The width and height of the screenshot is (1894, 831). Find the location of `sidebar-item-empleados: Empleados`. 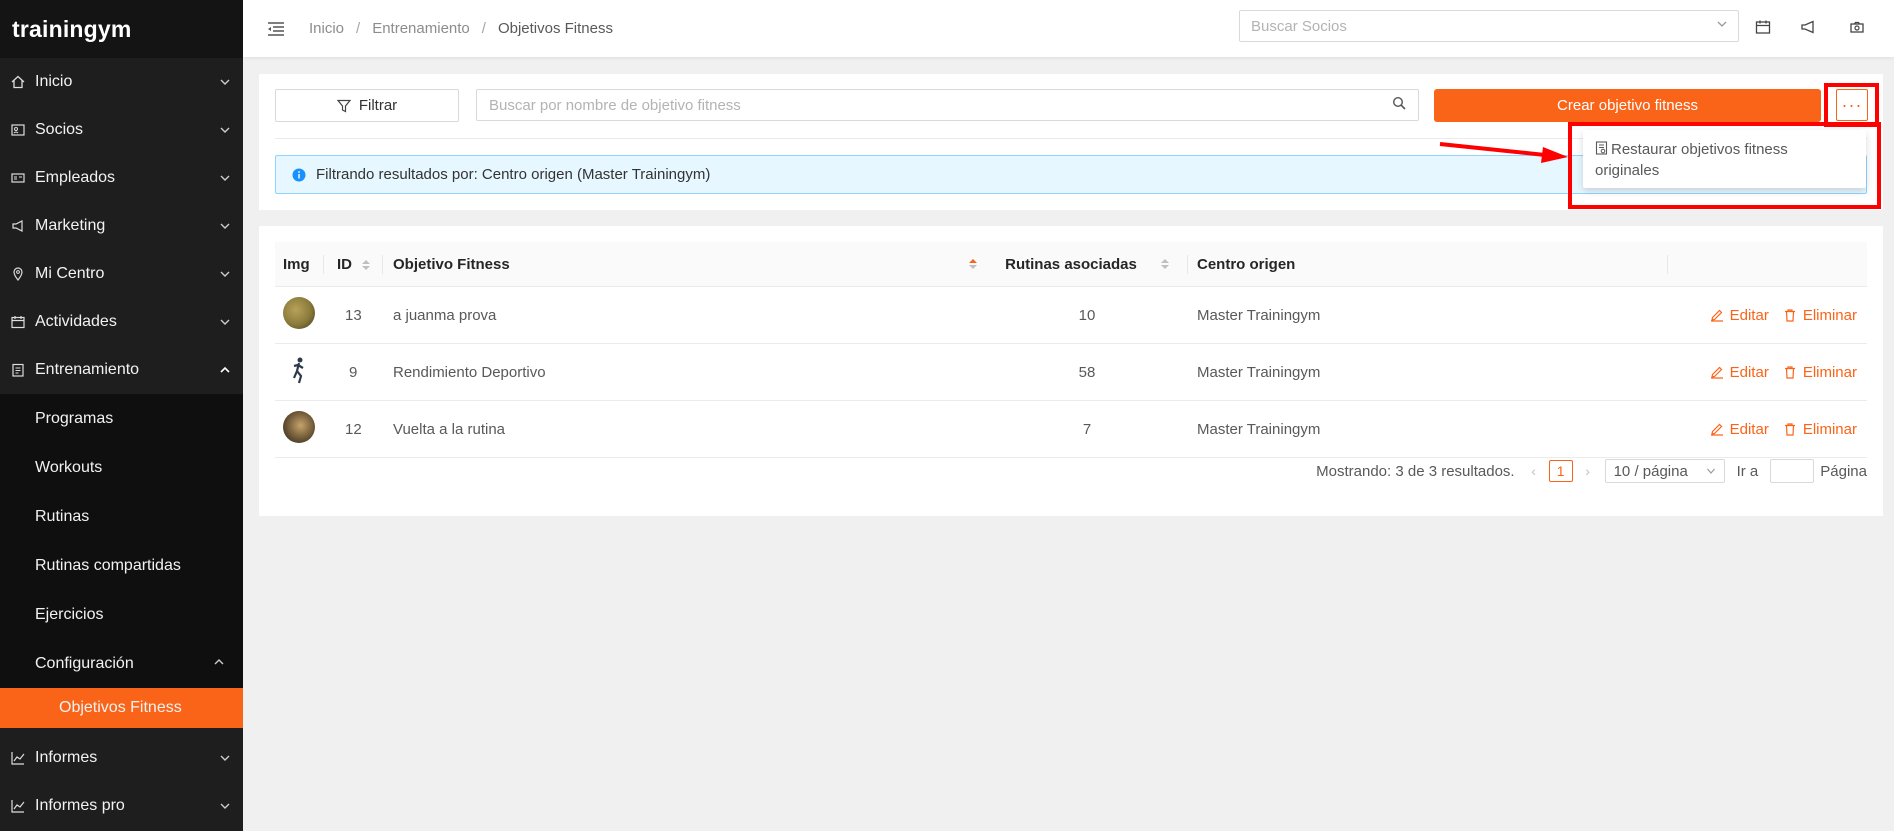

sidebar-item-empleados: Empleados is located at coordinates (121, 178).